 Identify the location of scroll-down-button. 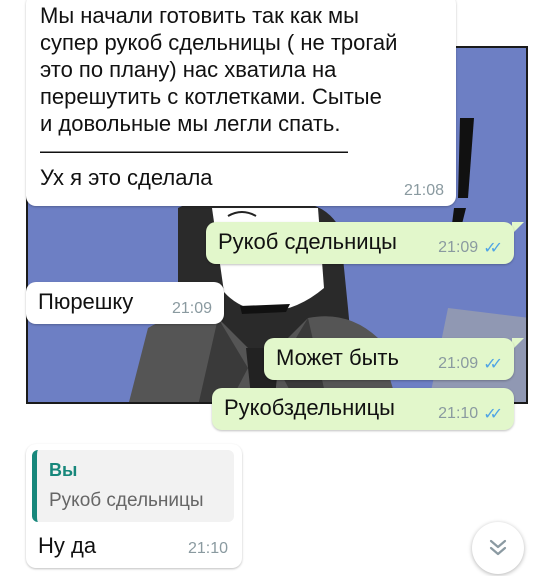
(498, 548).